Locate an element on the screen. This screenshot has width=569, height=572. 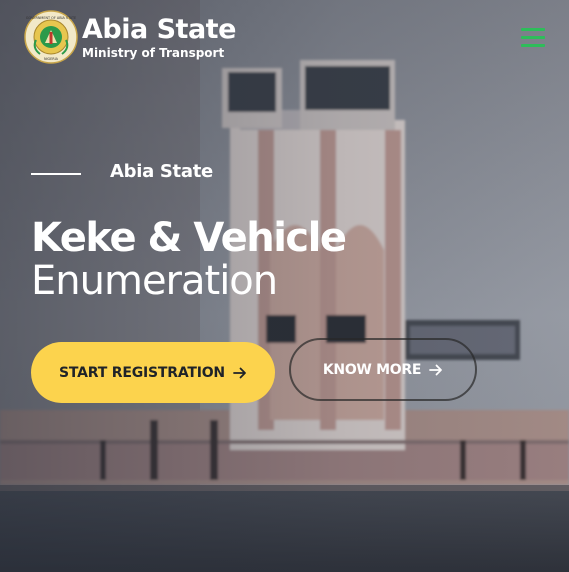
abia-state-seal-icon: GOVERNMENT OF ABIA STATE NIGERIA is located at coordinates (51, 37).